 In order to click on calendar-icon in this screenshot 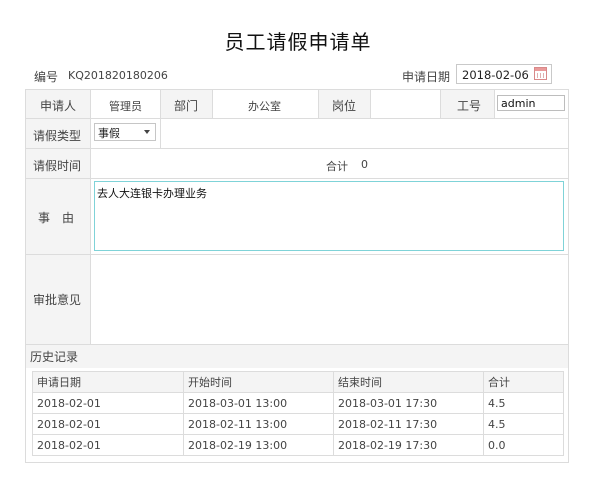, I will do `click(540, 73)`.